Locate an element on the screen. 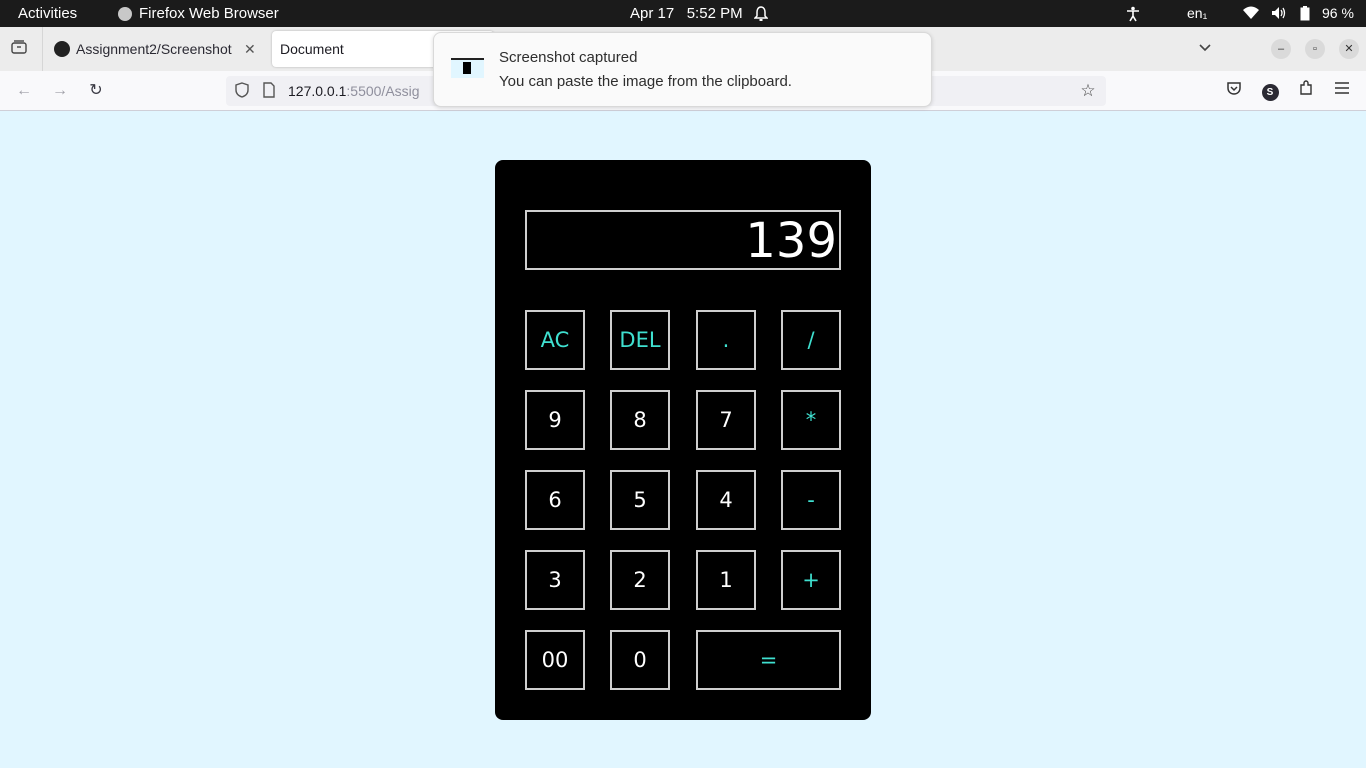 This screenshot has width=1366, height=768. key-equals: = is located at coordinates (768, 660).